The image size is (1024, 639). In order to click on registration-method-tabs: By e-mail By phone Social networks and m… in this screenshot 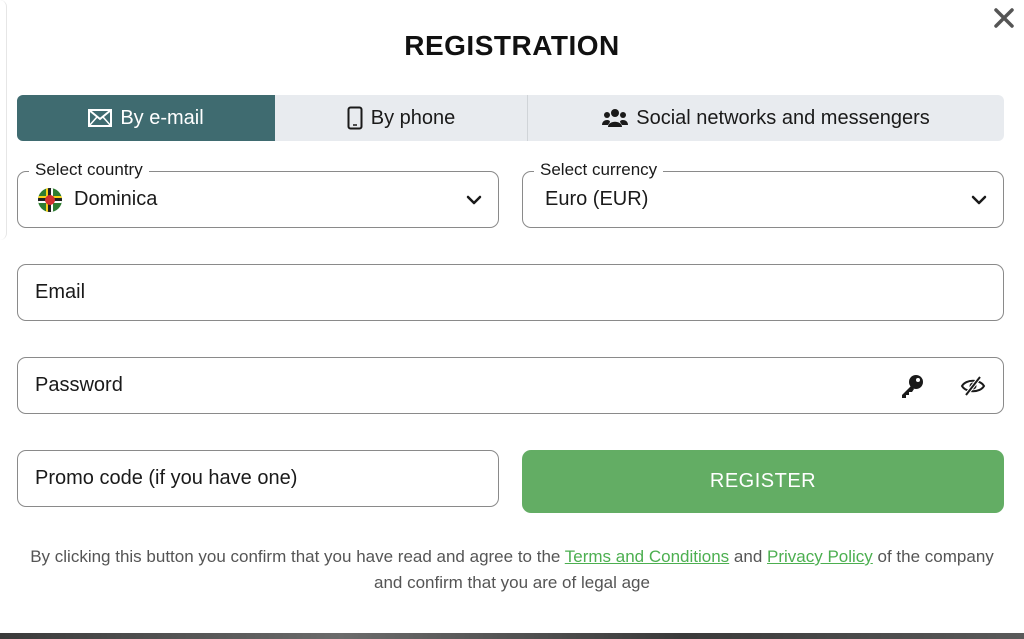, I will do `click(510, 118)`.